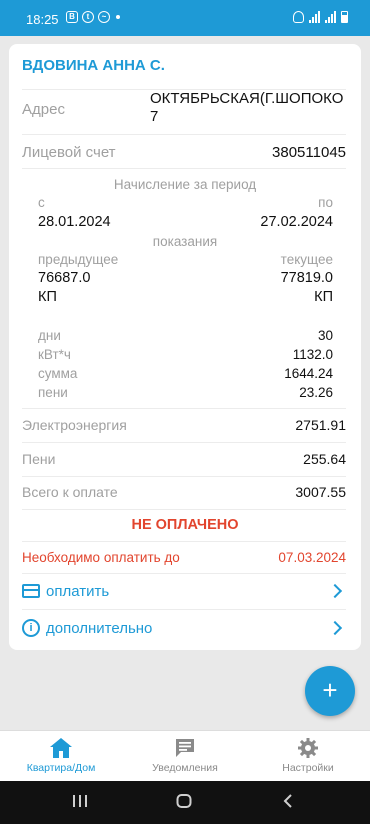 The width and height of the screenshot is (370, 824). Describe the element at coordinates (31, 628) in the screenshot. I see `info-icon: i` at that location.